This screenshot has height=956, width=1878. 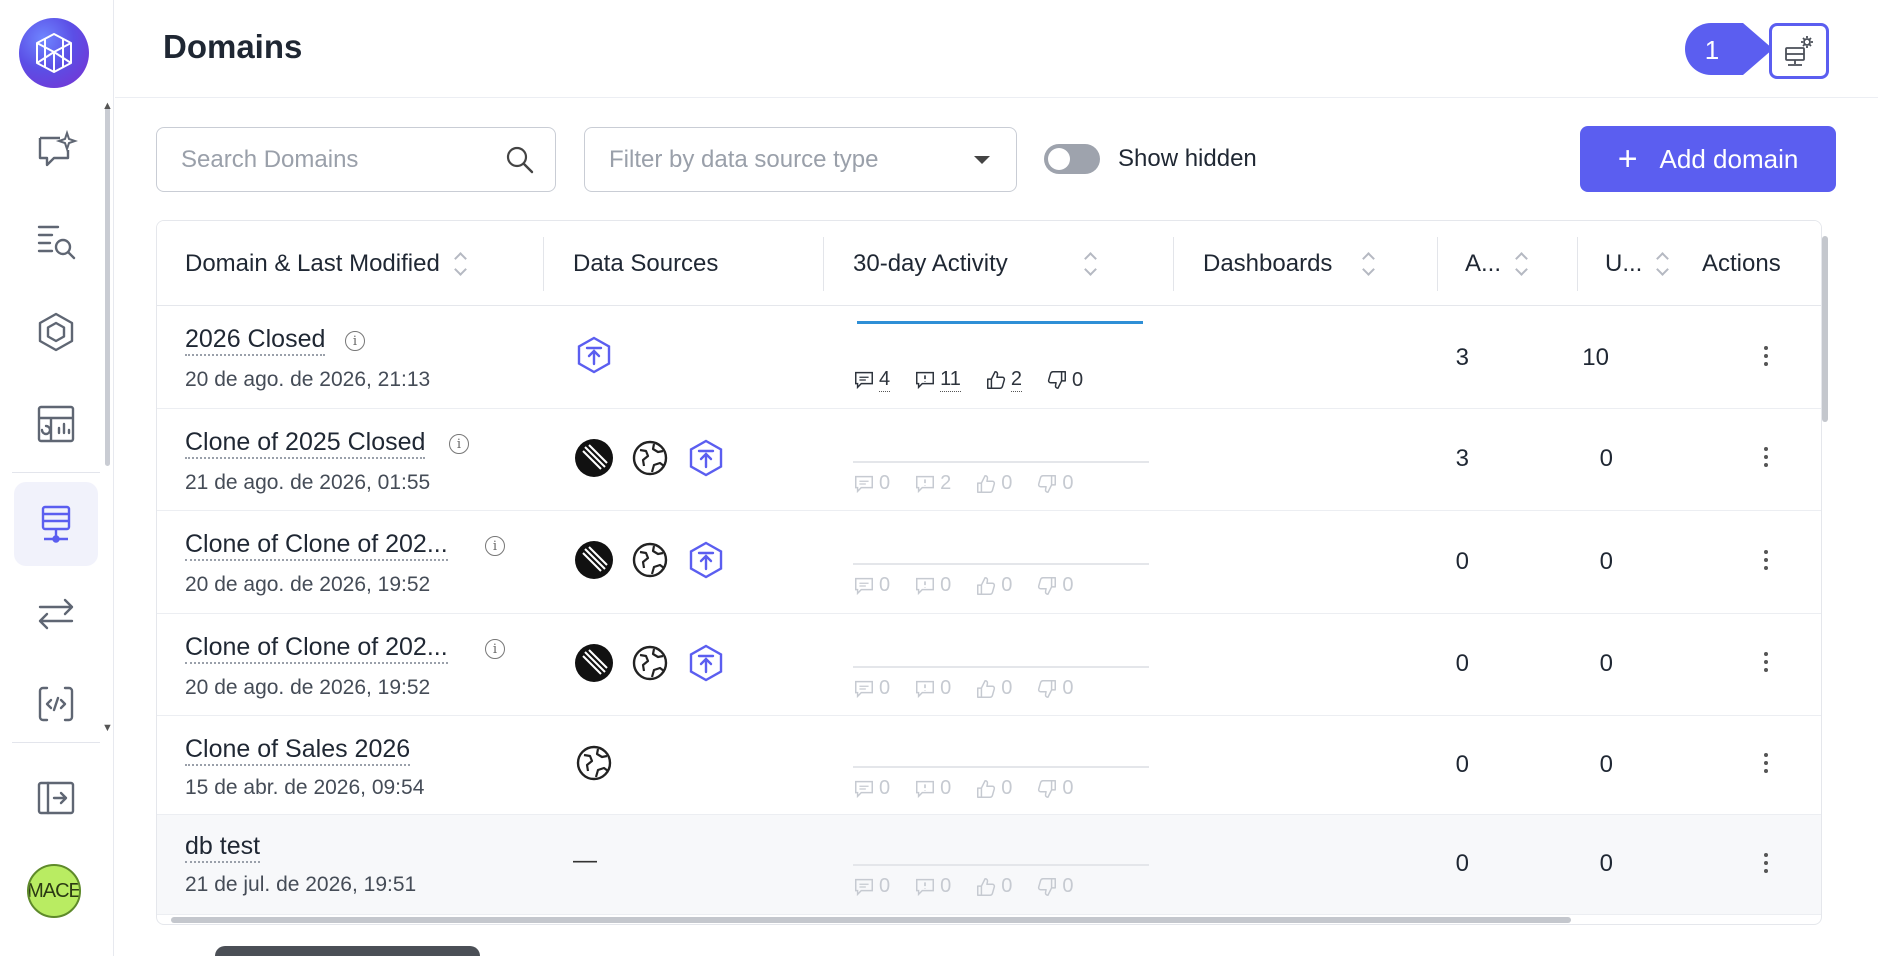 I want to click on last-modified-date: 20 de ago. de 2026, 19:52, so click(x=308, y=687).